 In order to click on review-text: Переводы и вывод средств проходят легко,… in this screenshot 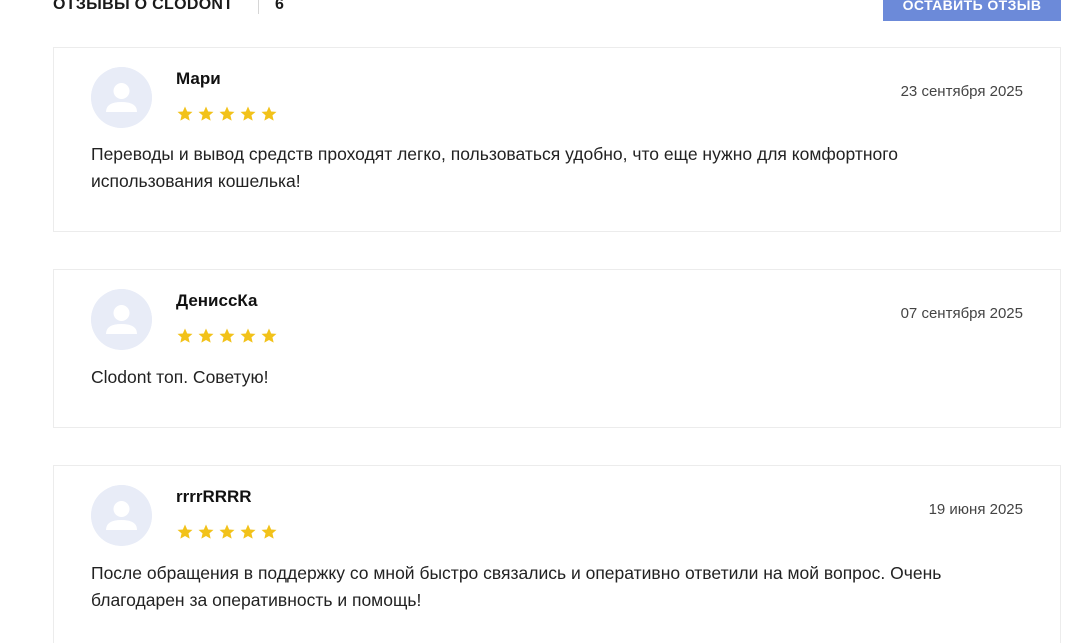, I will do `click(494, 167)`.